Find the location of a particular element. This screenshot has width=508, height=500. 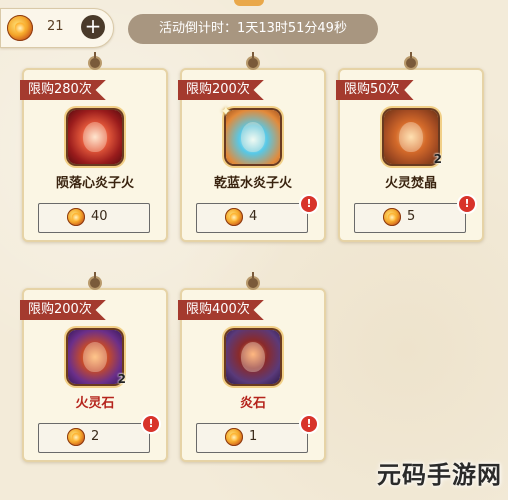

buy-button: 40 is located at coordinates (94, 218).